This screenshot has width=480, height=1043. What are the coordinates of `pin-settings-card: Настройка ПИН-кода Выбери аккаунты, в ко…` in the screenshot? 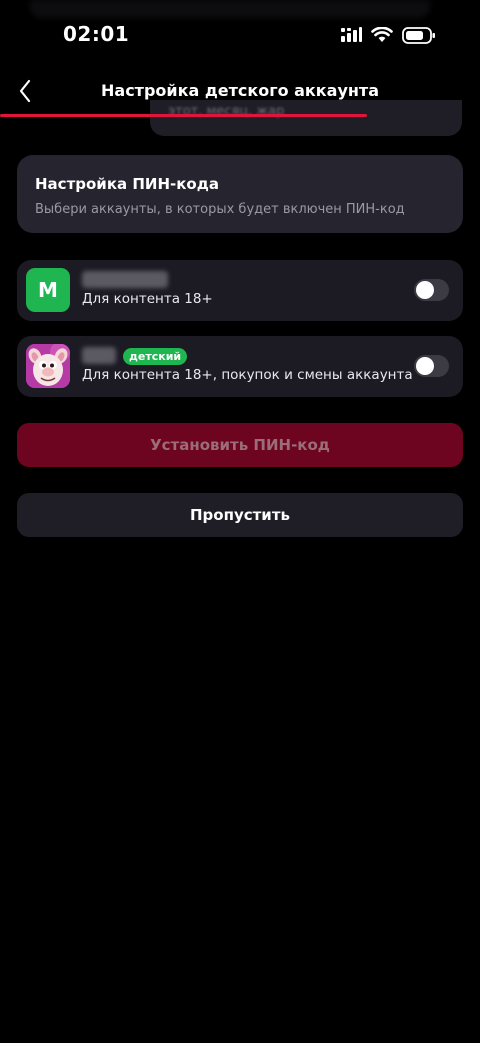 It's located at (240, 194).